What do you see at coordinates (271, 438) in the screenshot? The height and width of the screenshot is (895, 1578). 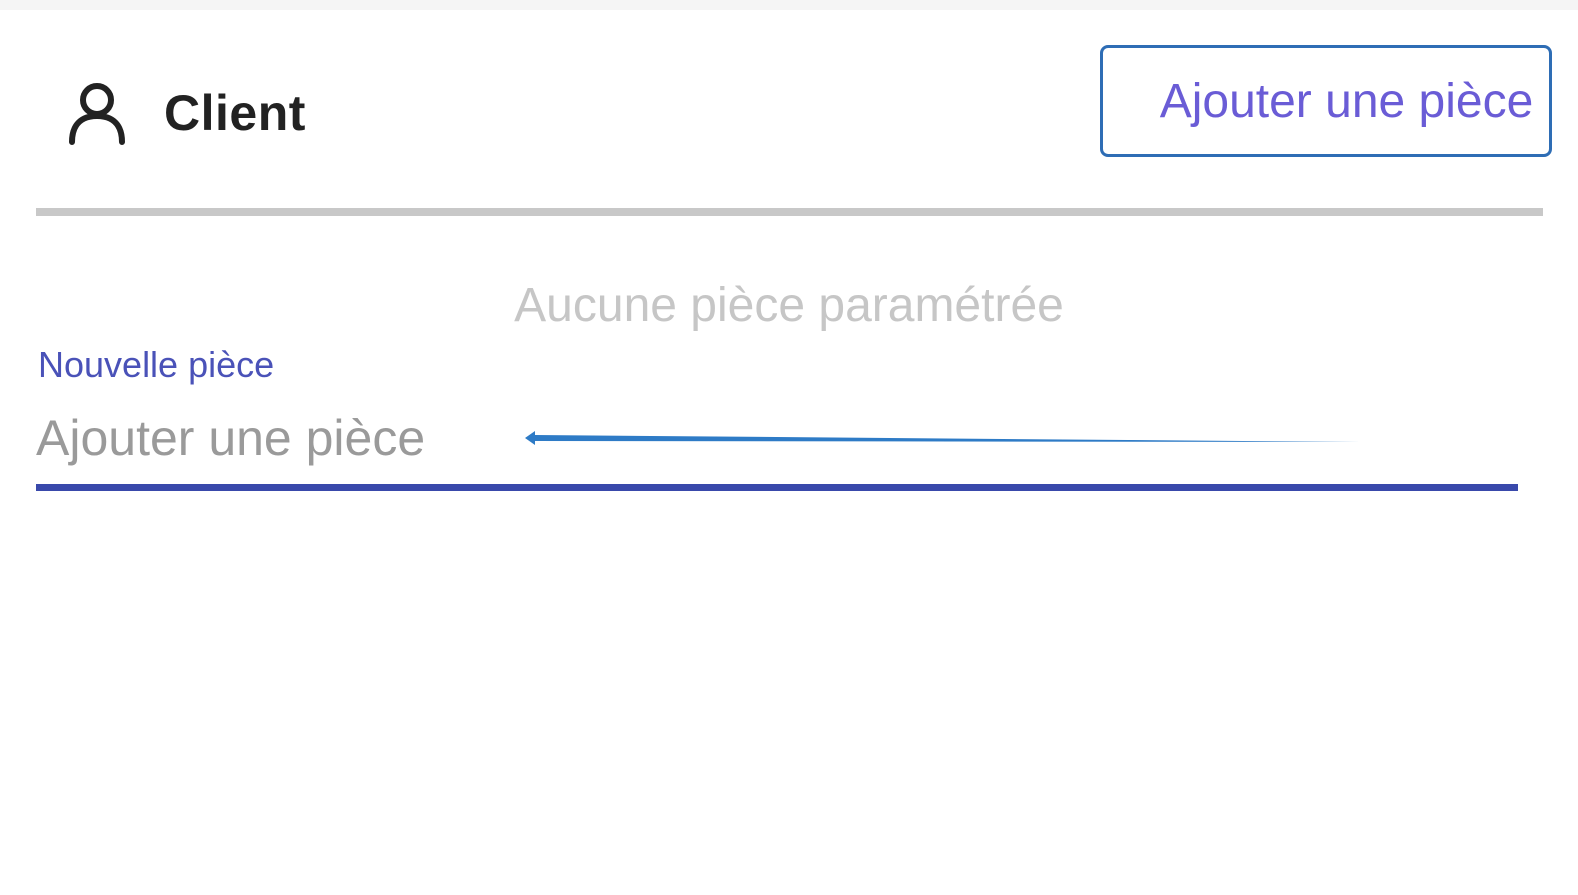 I see `new-room-input` at bounding box center [271, 438].